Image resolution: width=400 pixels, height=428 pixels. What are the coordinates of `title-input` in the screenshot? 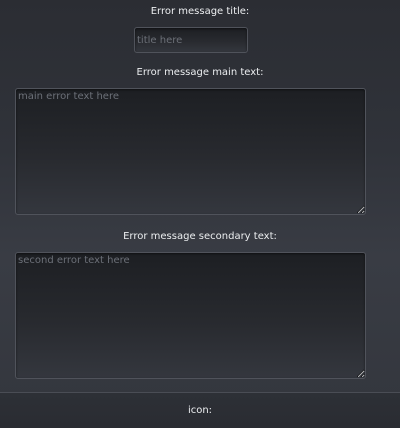 It's located at (191, 40).